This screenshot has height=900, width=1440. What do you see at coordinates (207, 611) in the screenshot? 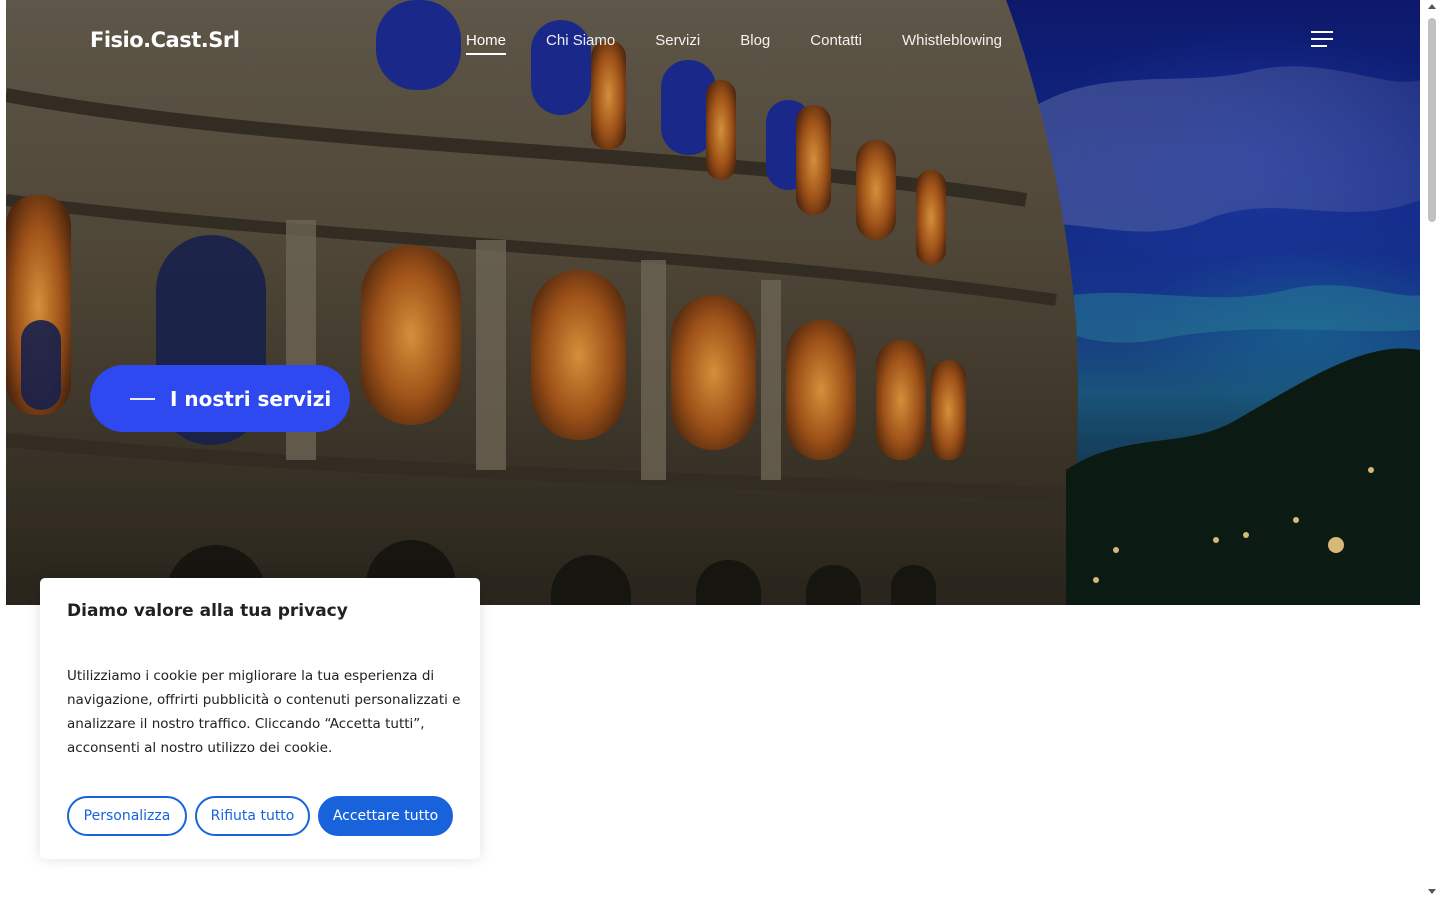
I see `cookie-title: Diamo valore alla tua privacy` at bounding box center [207, 611].